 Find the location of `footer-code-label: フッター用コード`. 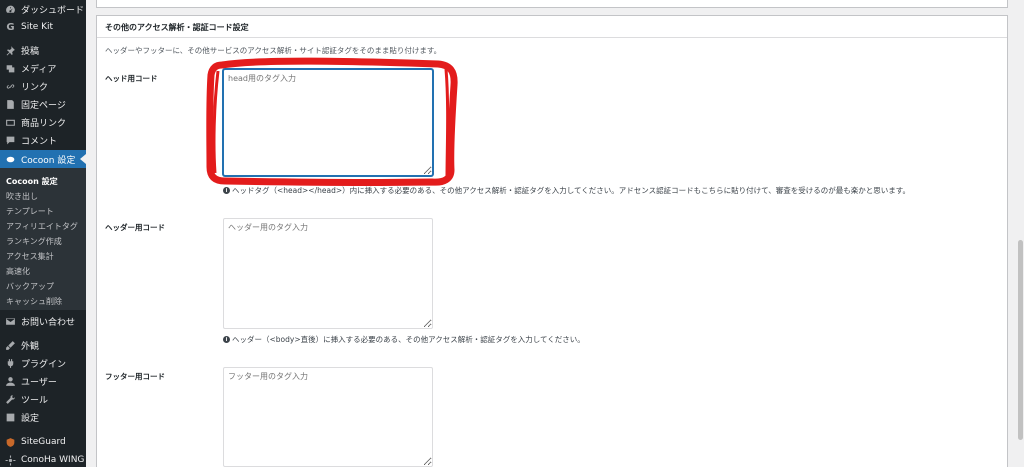

footer-code-label: フッター用コード is located at coordinates (135, 376).